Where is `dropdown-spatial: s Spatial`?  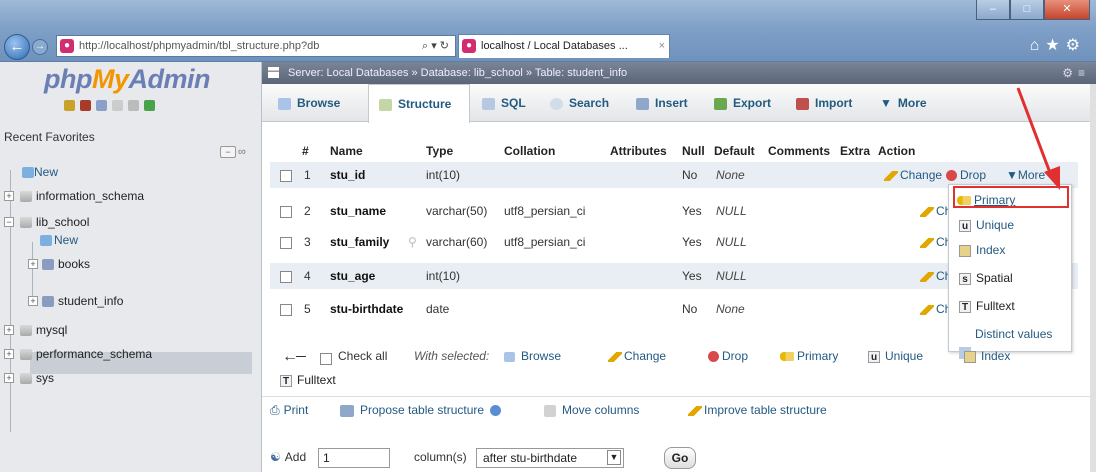 dropdown-spatial: s Spatial is located at coordinates (1010, 278).